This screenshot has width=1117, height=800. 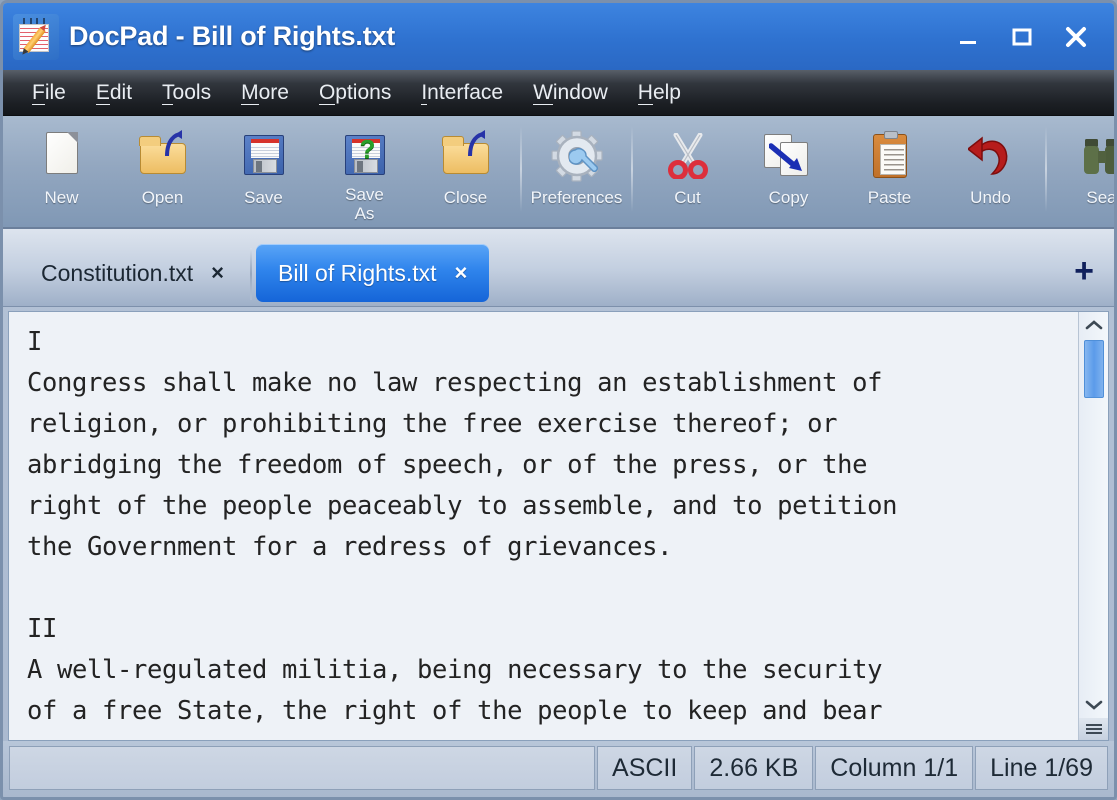 I want to click on toolbar-label-line1: Save, so click(x=364, y=194).